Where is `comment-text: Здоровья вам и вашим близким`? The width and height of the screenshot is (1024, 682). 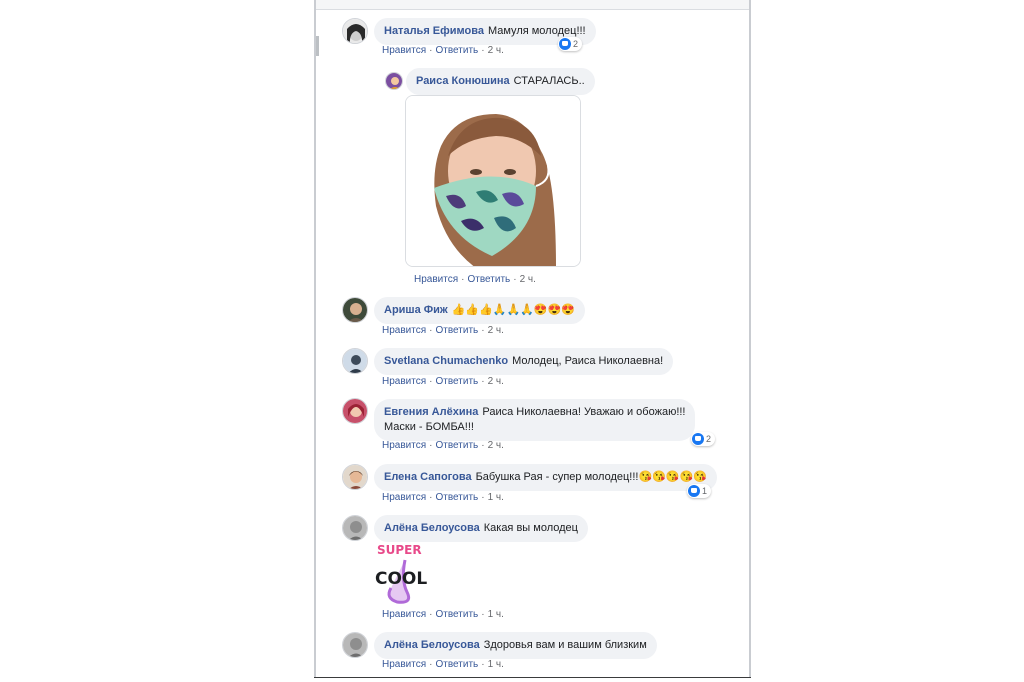 comment-text: Здоровья вам и вашим близким is located at coordinates (565, 645).